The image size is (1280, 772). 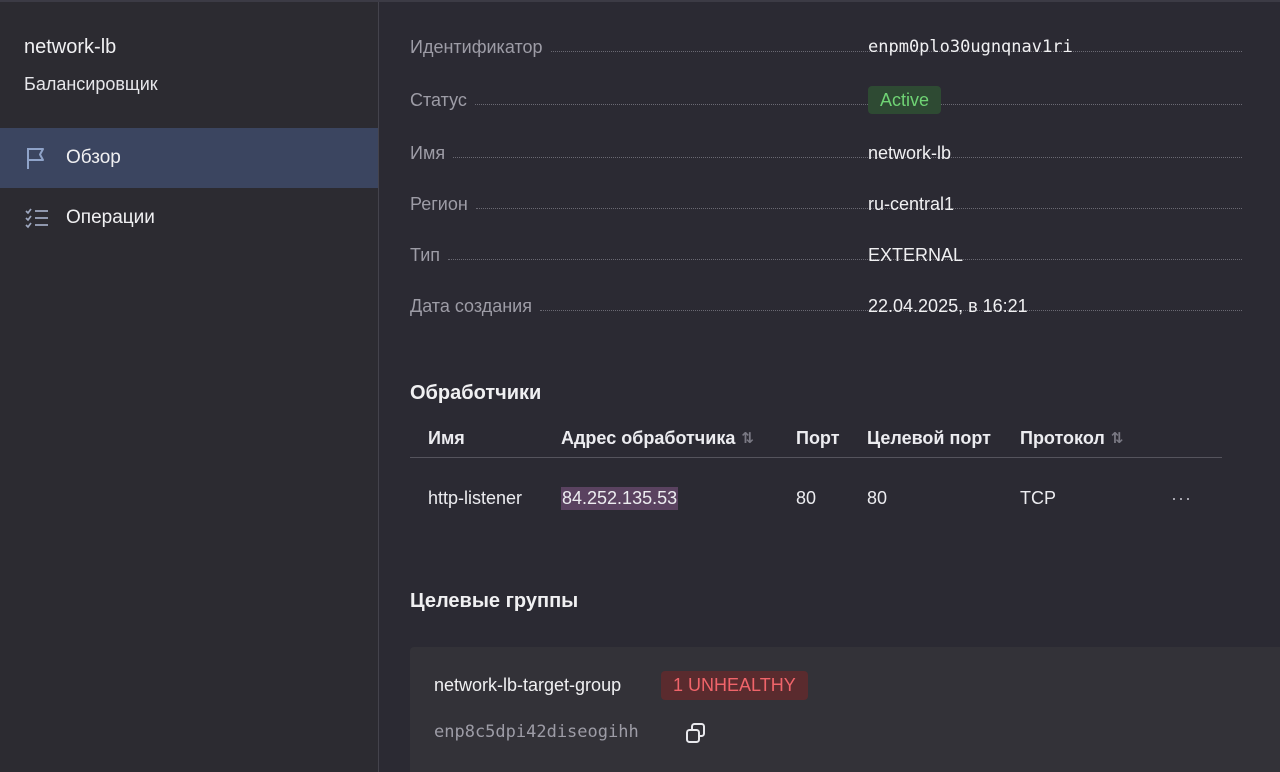 What do you see at coordinates (189, 158) in the screenshot?
I see `sidebar-item-overview: Обзор` at bounding box center [189, 158].